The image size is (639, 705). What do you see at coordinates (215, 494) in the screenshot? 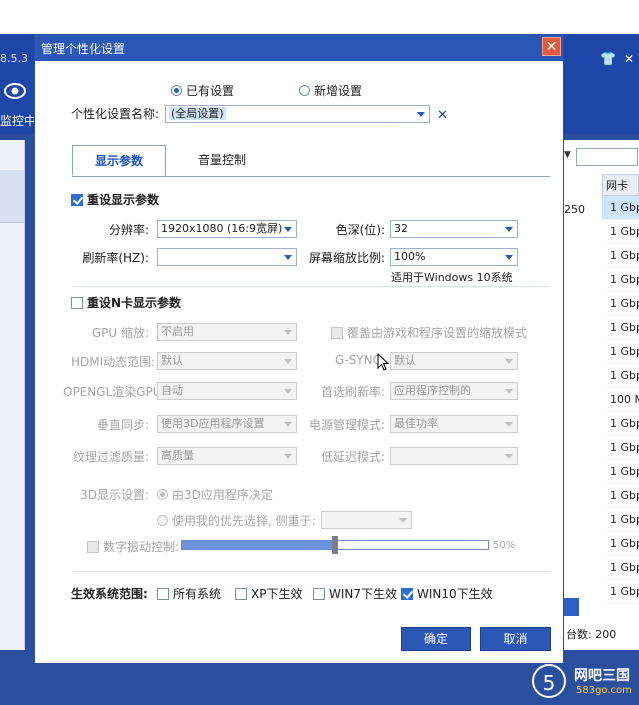
I see `radio-3d-app-decides: 由3D应用程序决定` at bounding box center [215, 494].